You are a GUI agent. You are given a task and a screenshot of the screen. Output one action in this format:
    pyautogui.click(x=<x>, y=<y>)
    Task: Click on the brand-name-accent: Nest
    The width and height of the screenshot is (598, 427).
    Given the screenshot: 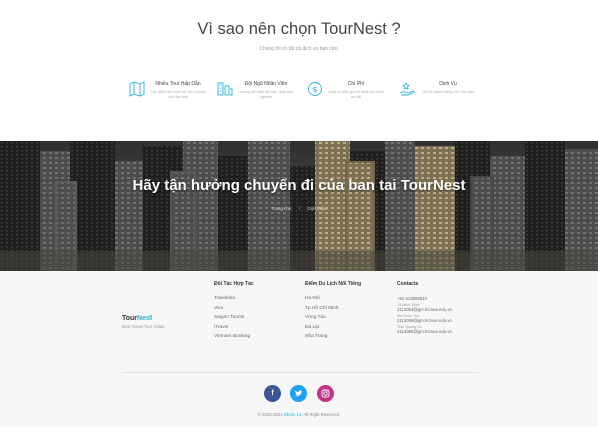 What is the action you would take?
    pyautogui.click(x=145, y=318)
    